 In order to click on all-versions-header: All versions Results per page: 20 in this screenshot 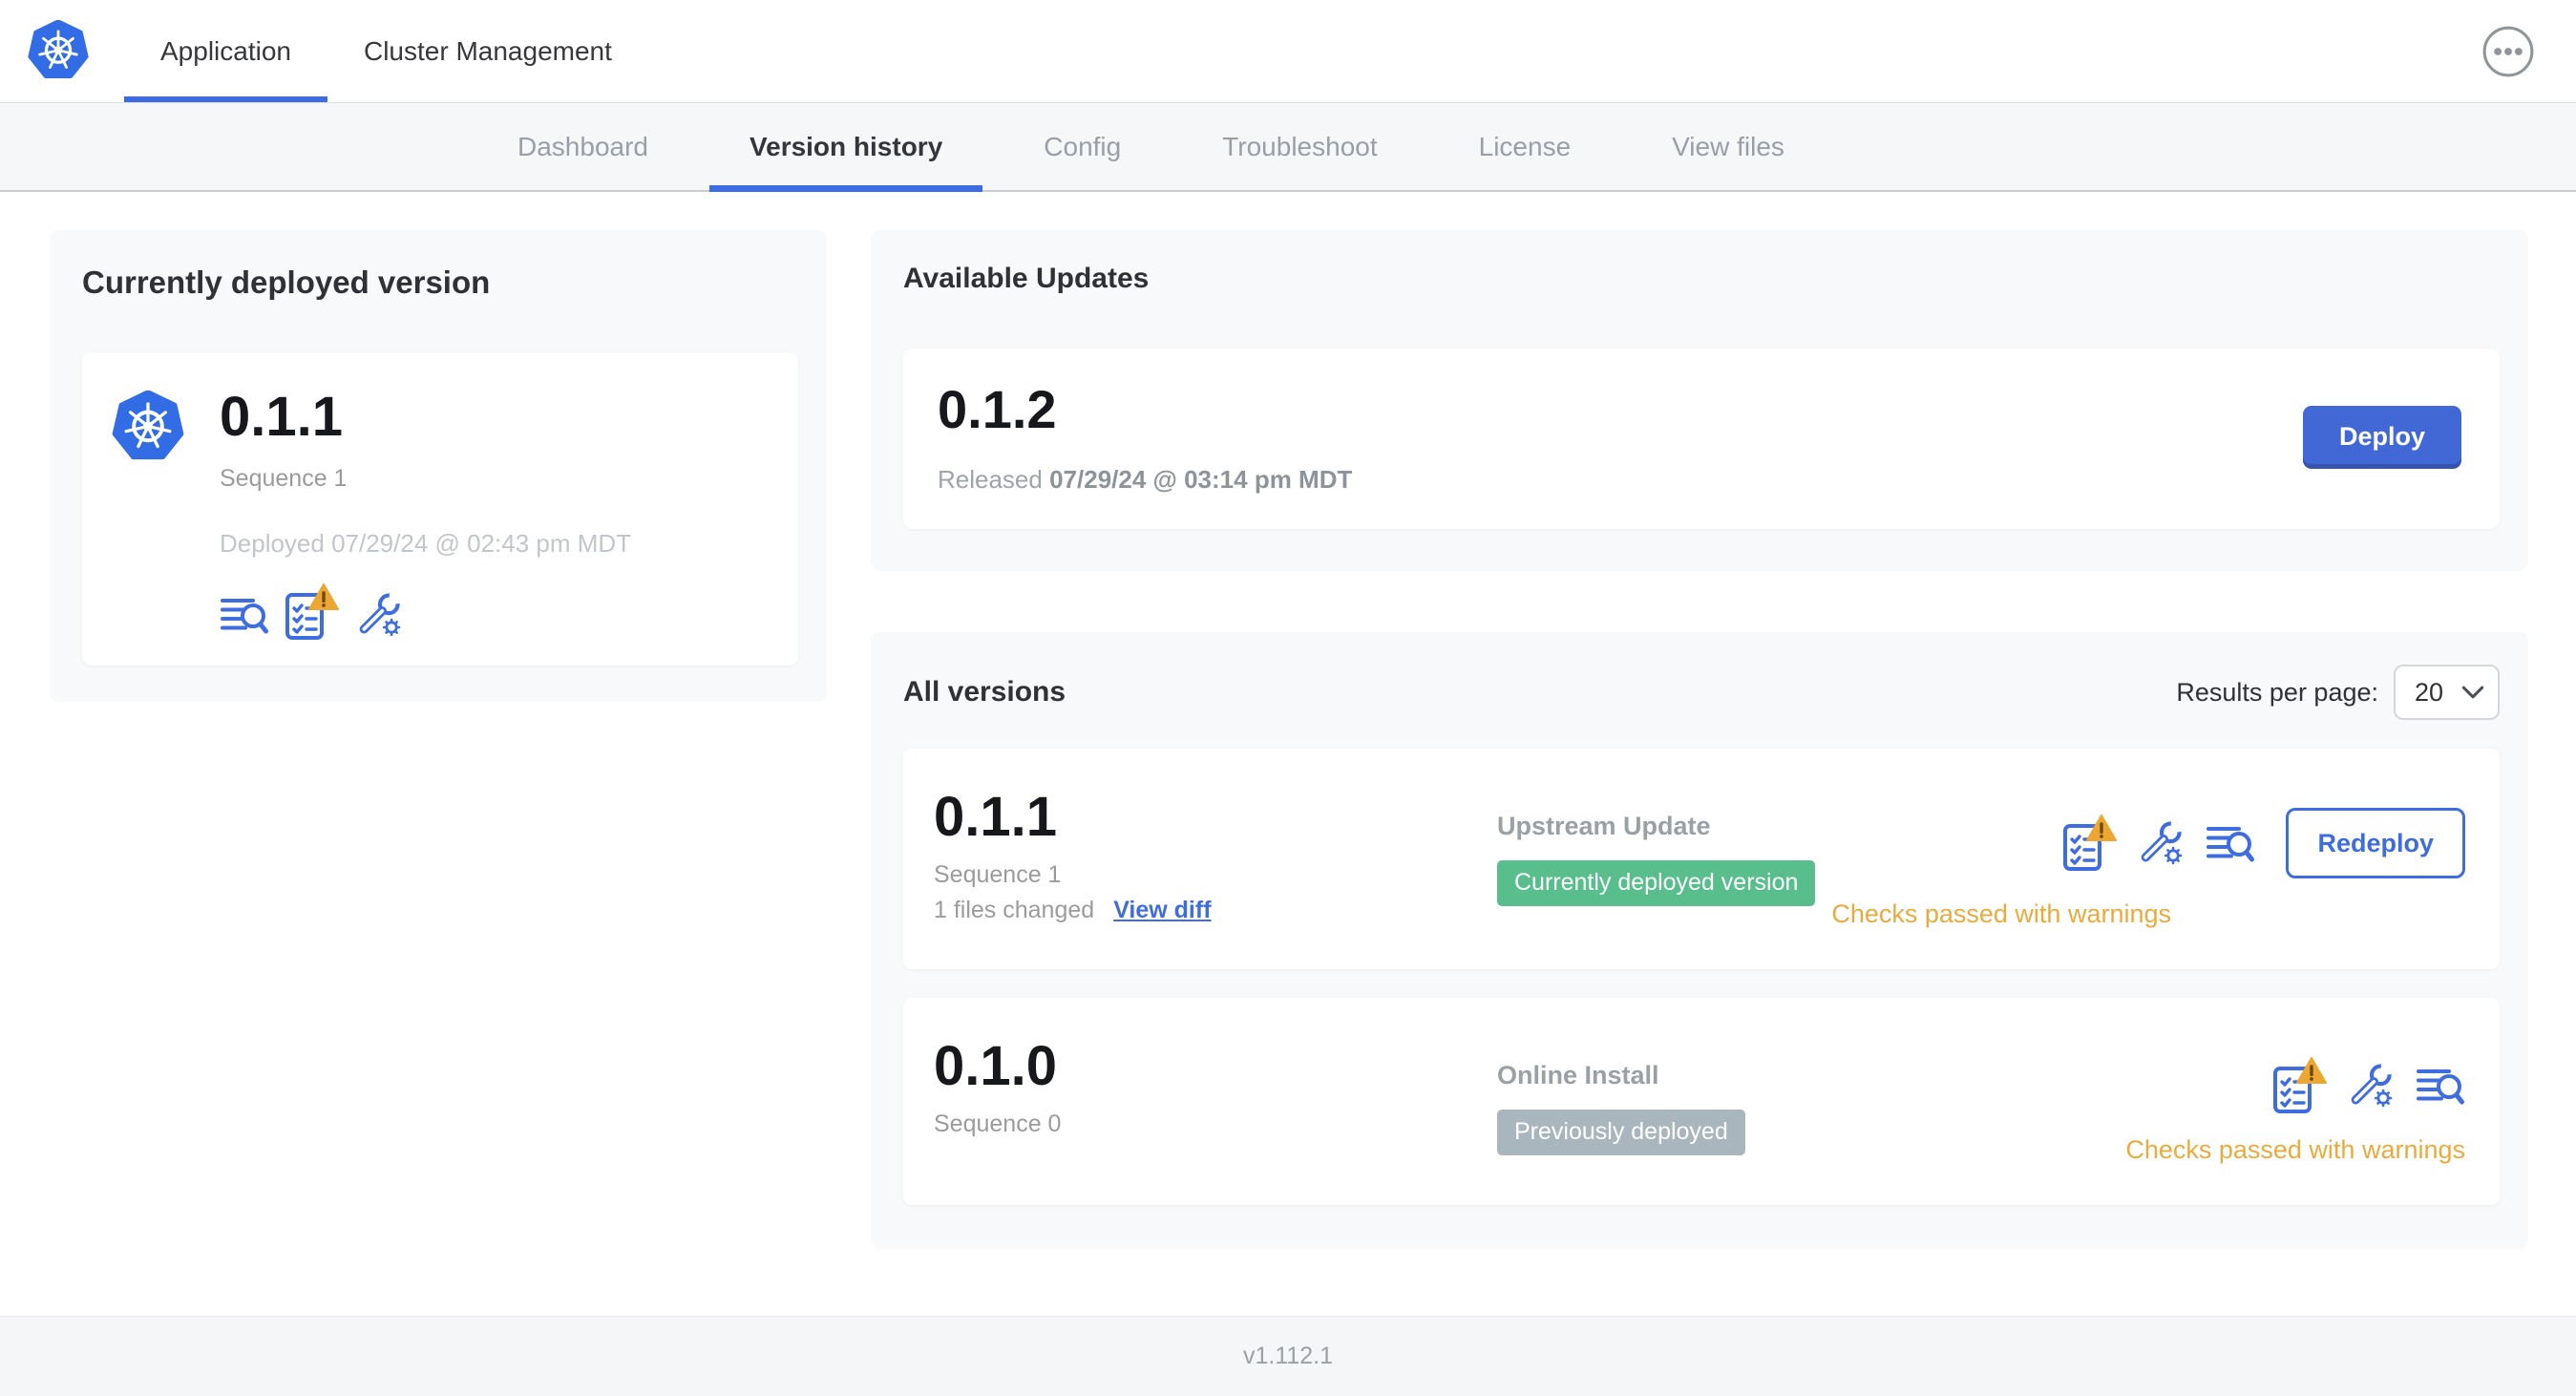, I will do `click(1701, 692)`.